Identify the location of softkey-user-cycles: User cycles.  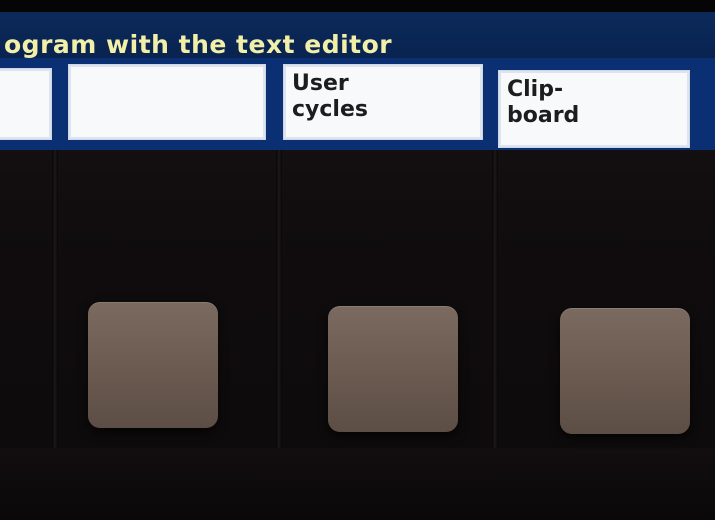
(383, 102).